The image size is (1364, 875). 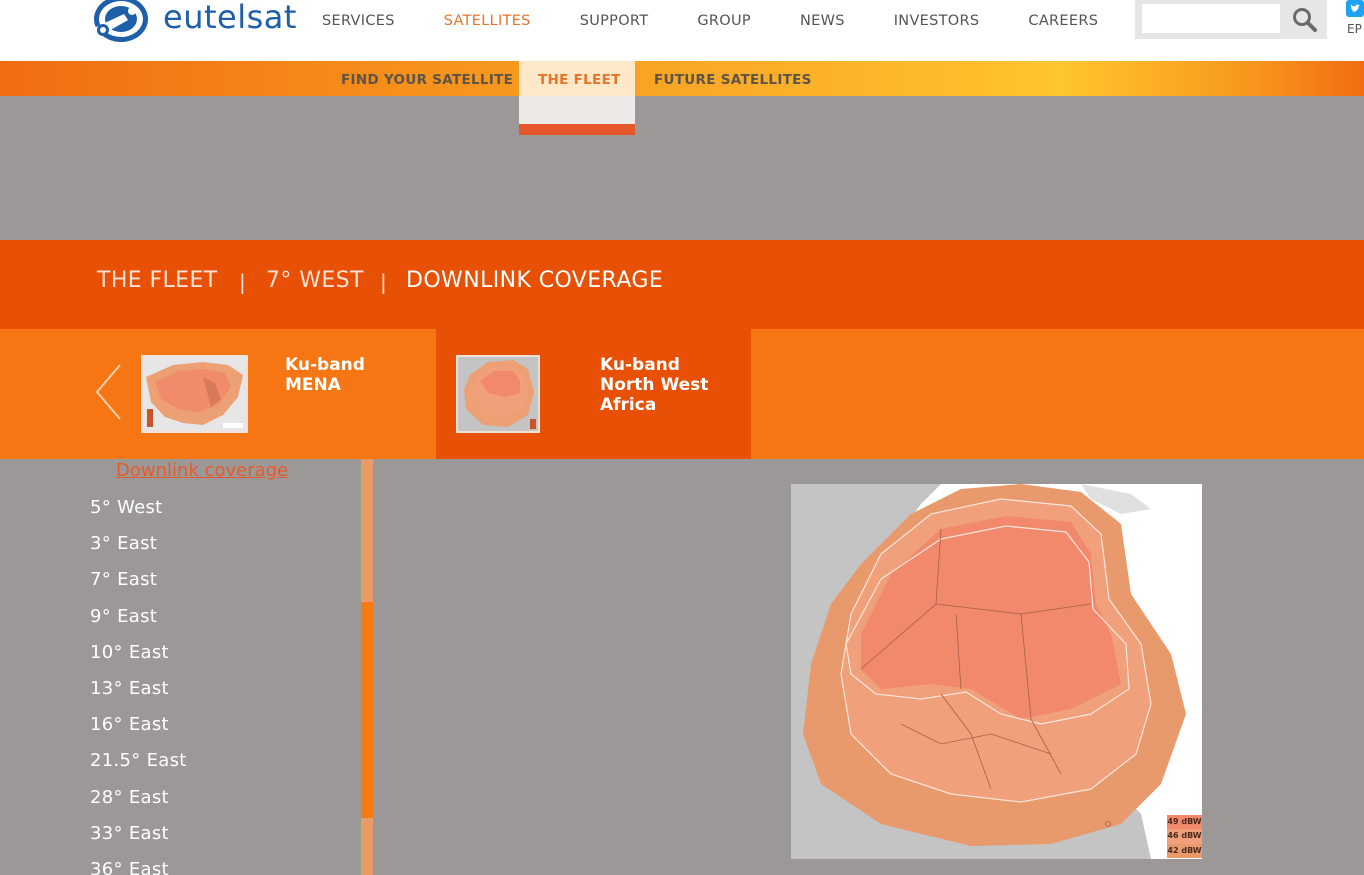 What do you see at coordinates (593, 394) in the screenshot?
I see `coverage-card-ku-north-west-africa: Ku-band North West Africa` at bounding box center [593, 394].